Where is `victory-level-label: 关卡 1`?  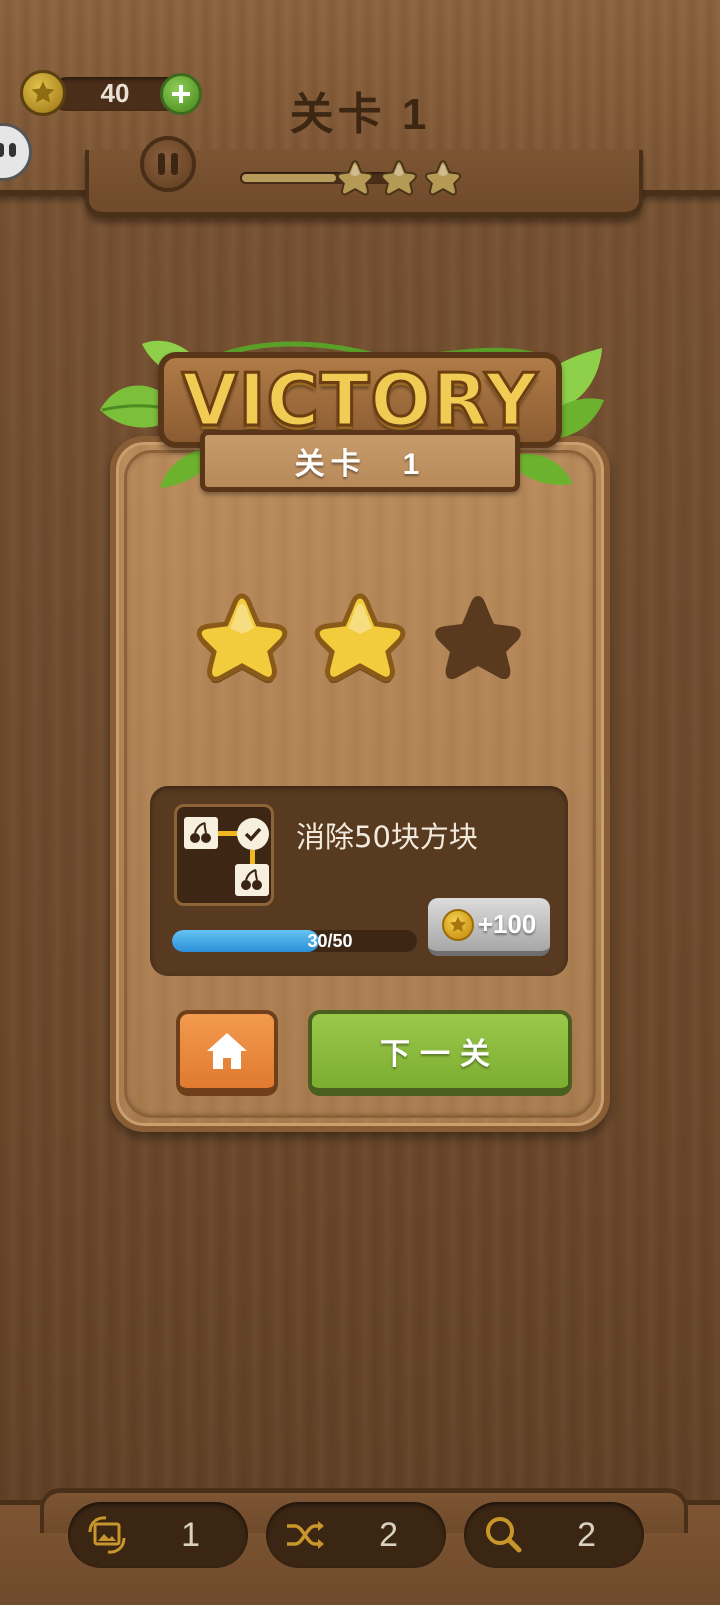 victory-level-label: 关卡 1 is located at coordinates (360, 461).